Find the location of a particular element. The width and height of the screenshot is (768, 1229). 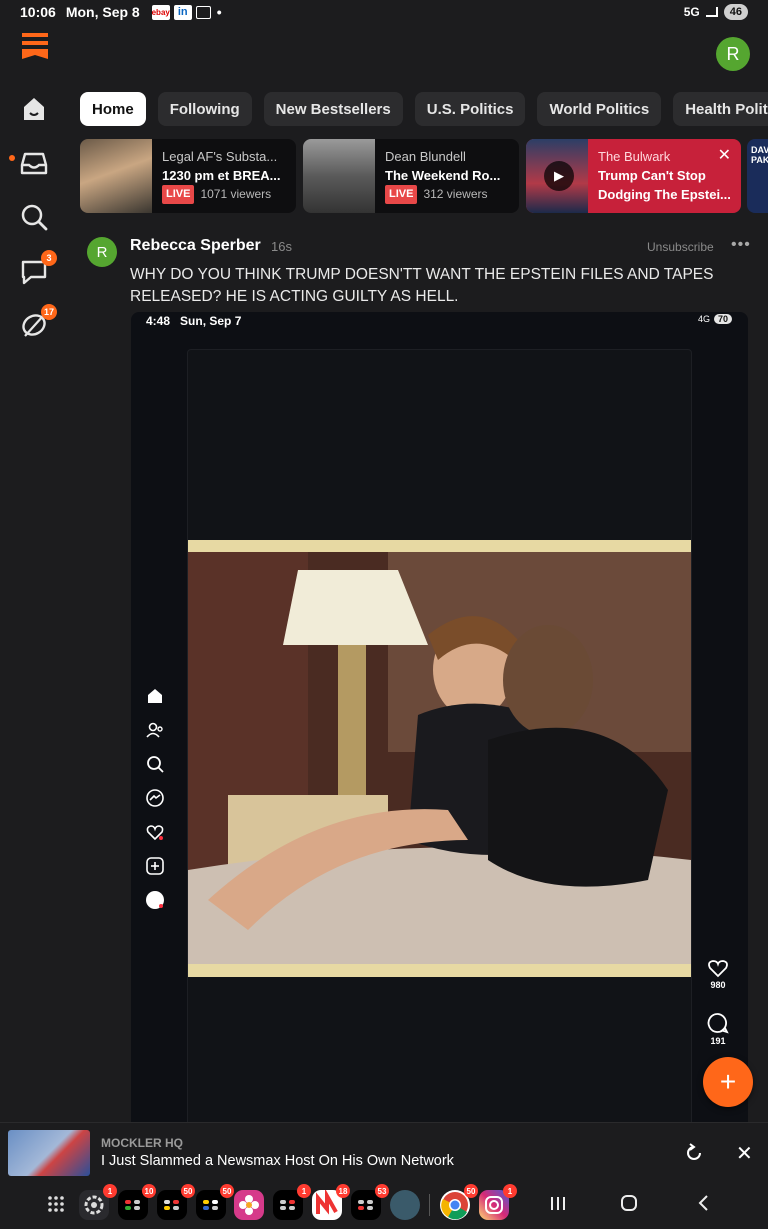

embed-date: Sun, Sep 7 is located at coordinates (211, 321).